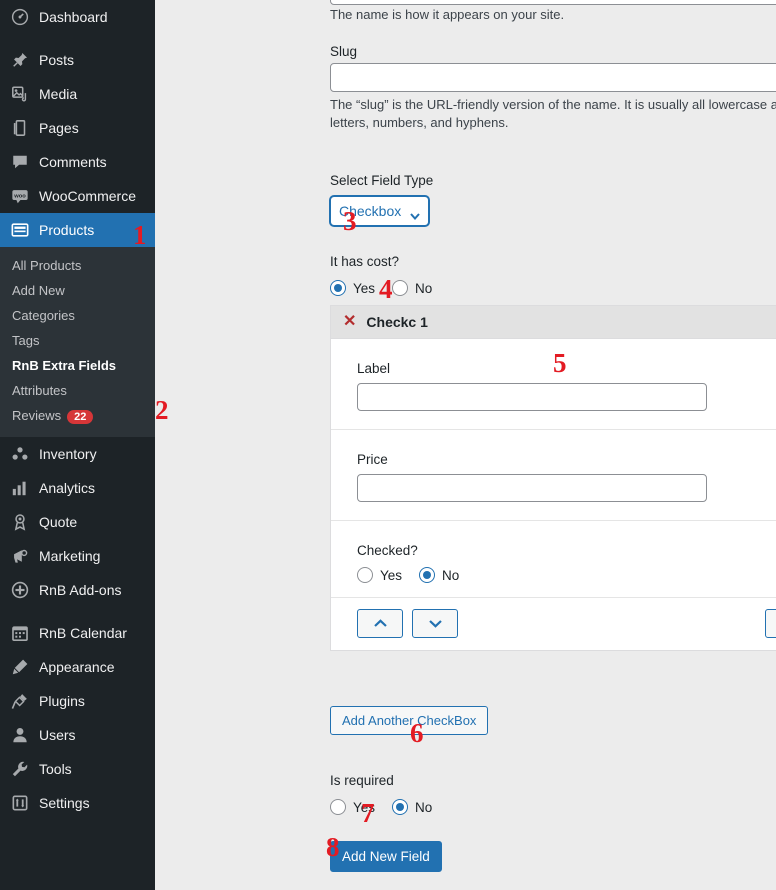 Image resolution: width=776 pixels, height=890 pixels. What do you see at coordinates (553, 322) in the screenshot?
I see `checkbox-panel-header: ✕ Checkc 1` at bounding box center [553, 322].